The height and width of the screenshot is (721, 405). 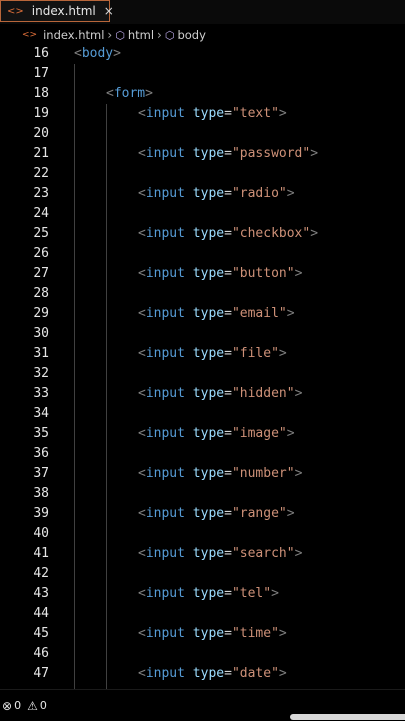 What do you see at coordinates (7, 706) in the screenshot?
I see `error-icon: ⊗` at bounding box center [7, 706].